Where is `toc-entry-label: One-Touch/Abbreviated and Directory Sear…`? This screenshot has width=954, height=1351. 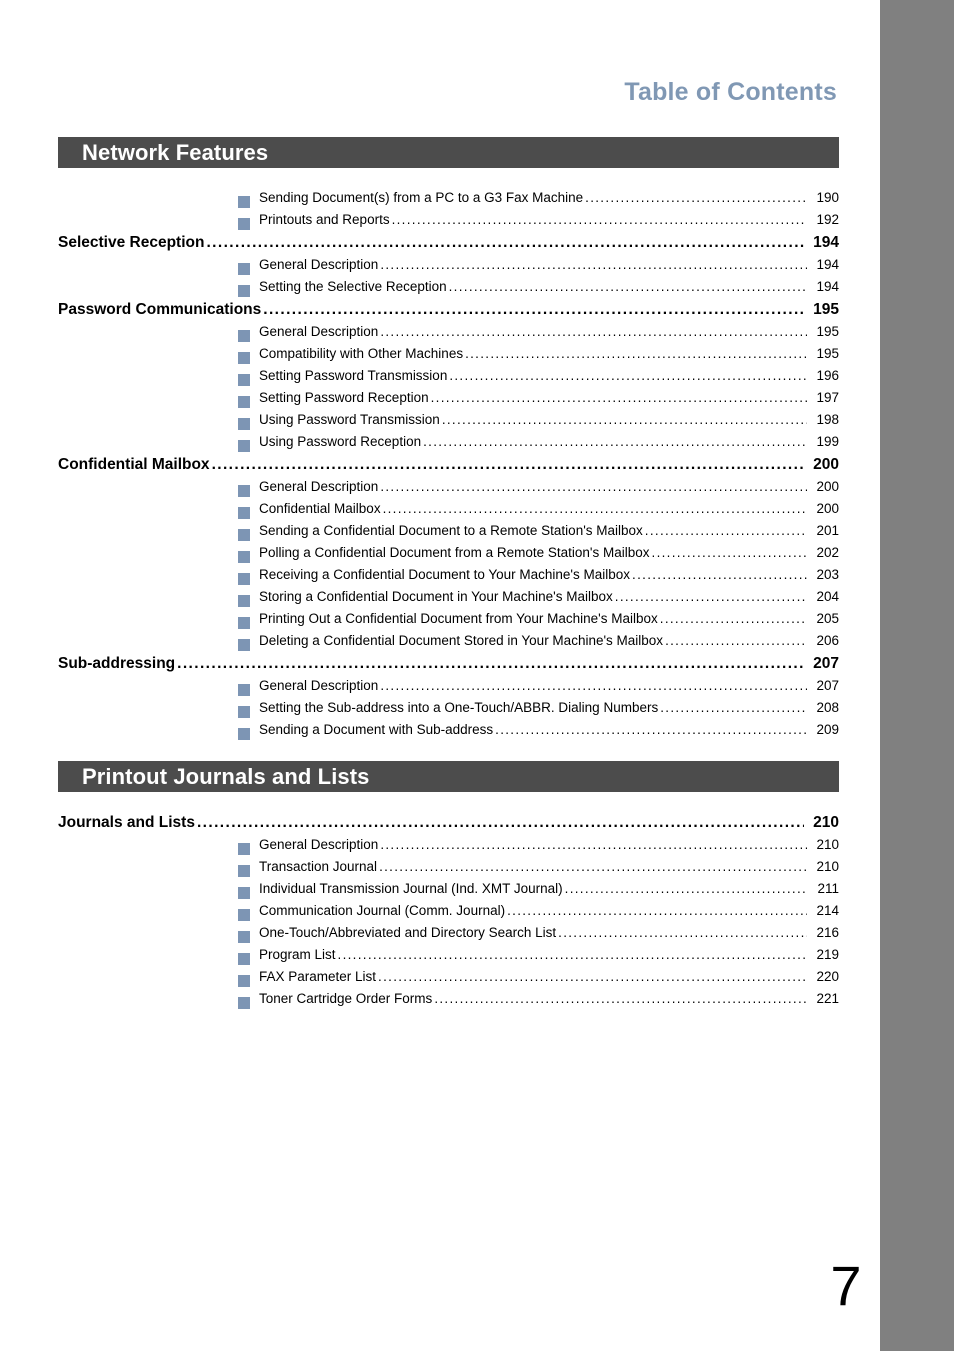 toc-entry-label: One-Touch/Abbreviated and Directory Sear… is located at coordinates (408, 932).